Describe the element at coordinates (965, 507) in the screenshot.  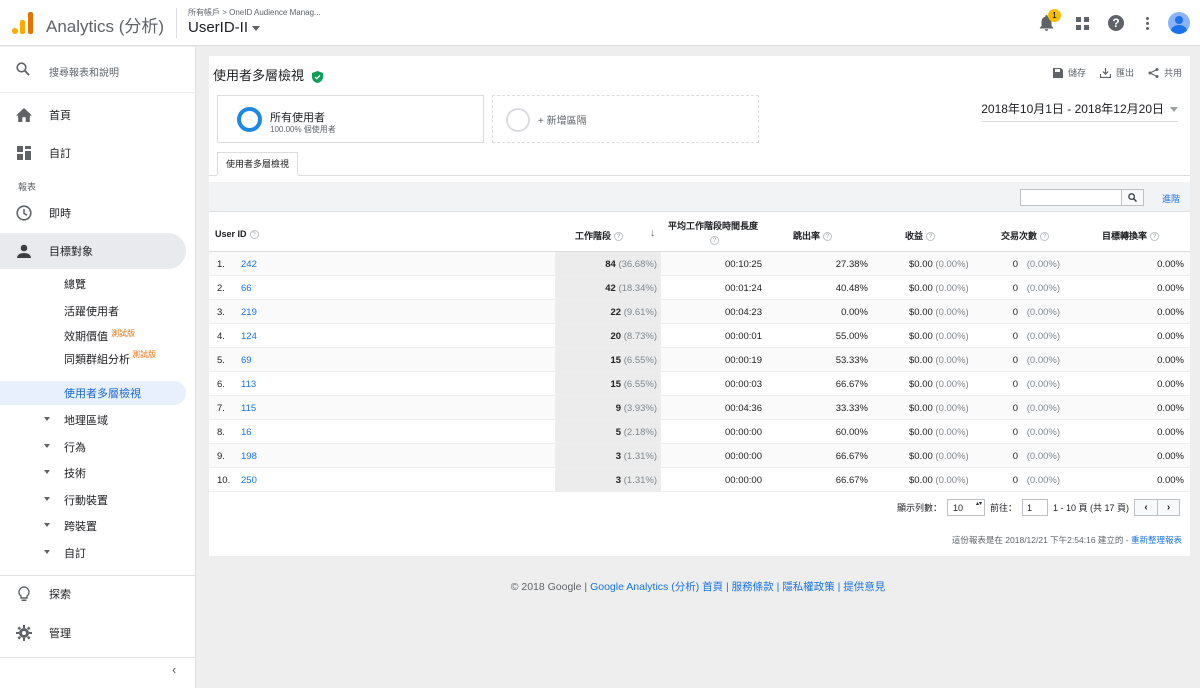
I see `rows-per-page-select: 10` at that location.